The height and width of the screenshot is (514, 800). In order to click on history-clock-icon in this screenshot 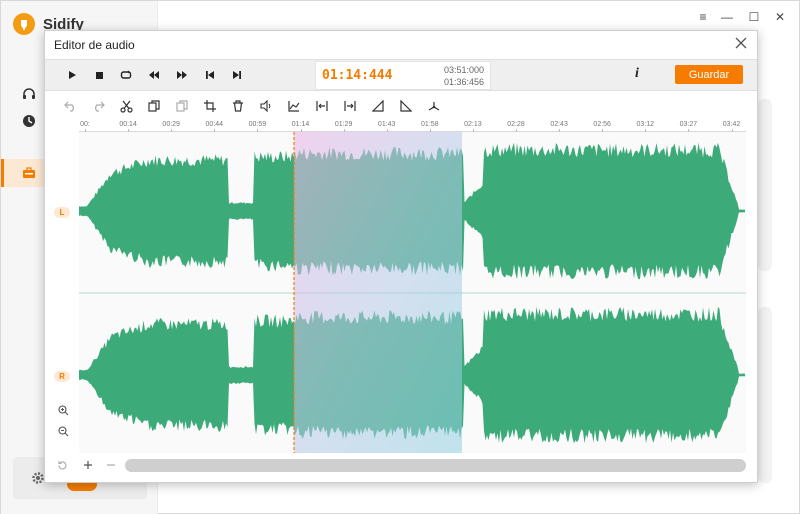, I will do `click(29, 121)`.